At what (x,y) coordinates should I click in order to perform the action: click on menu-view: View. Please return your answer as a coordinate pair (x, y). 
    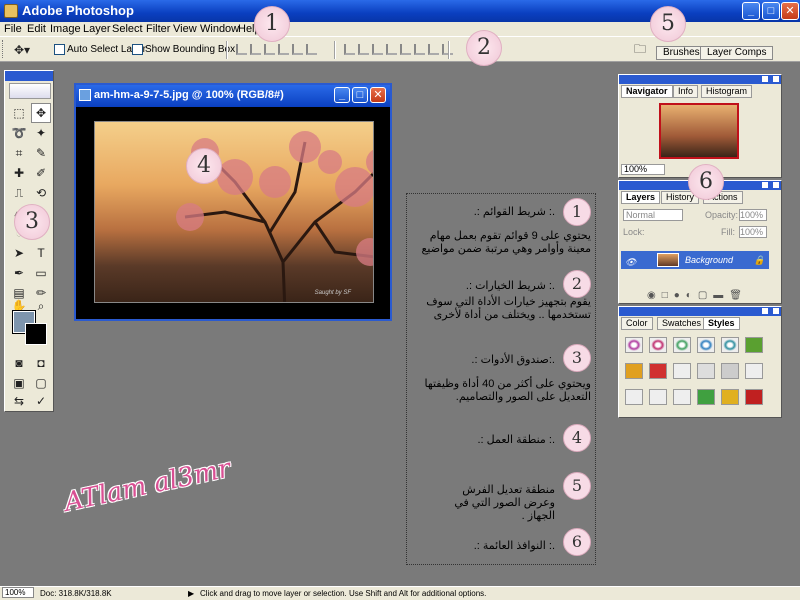
    Looking at the image, I should click on (185, 29).